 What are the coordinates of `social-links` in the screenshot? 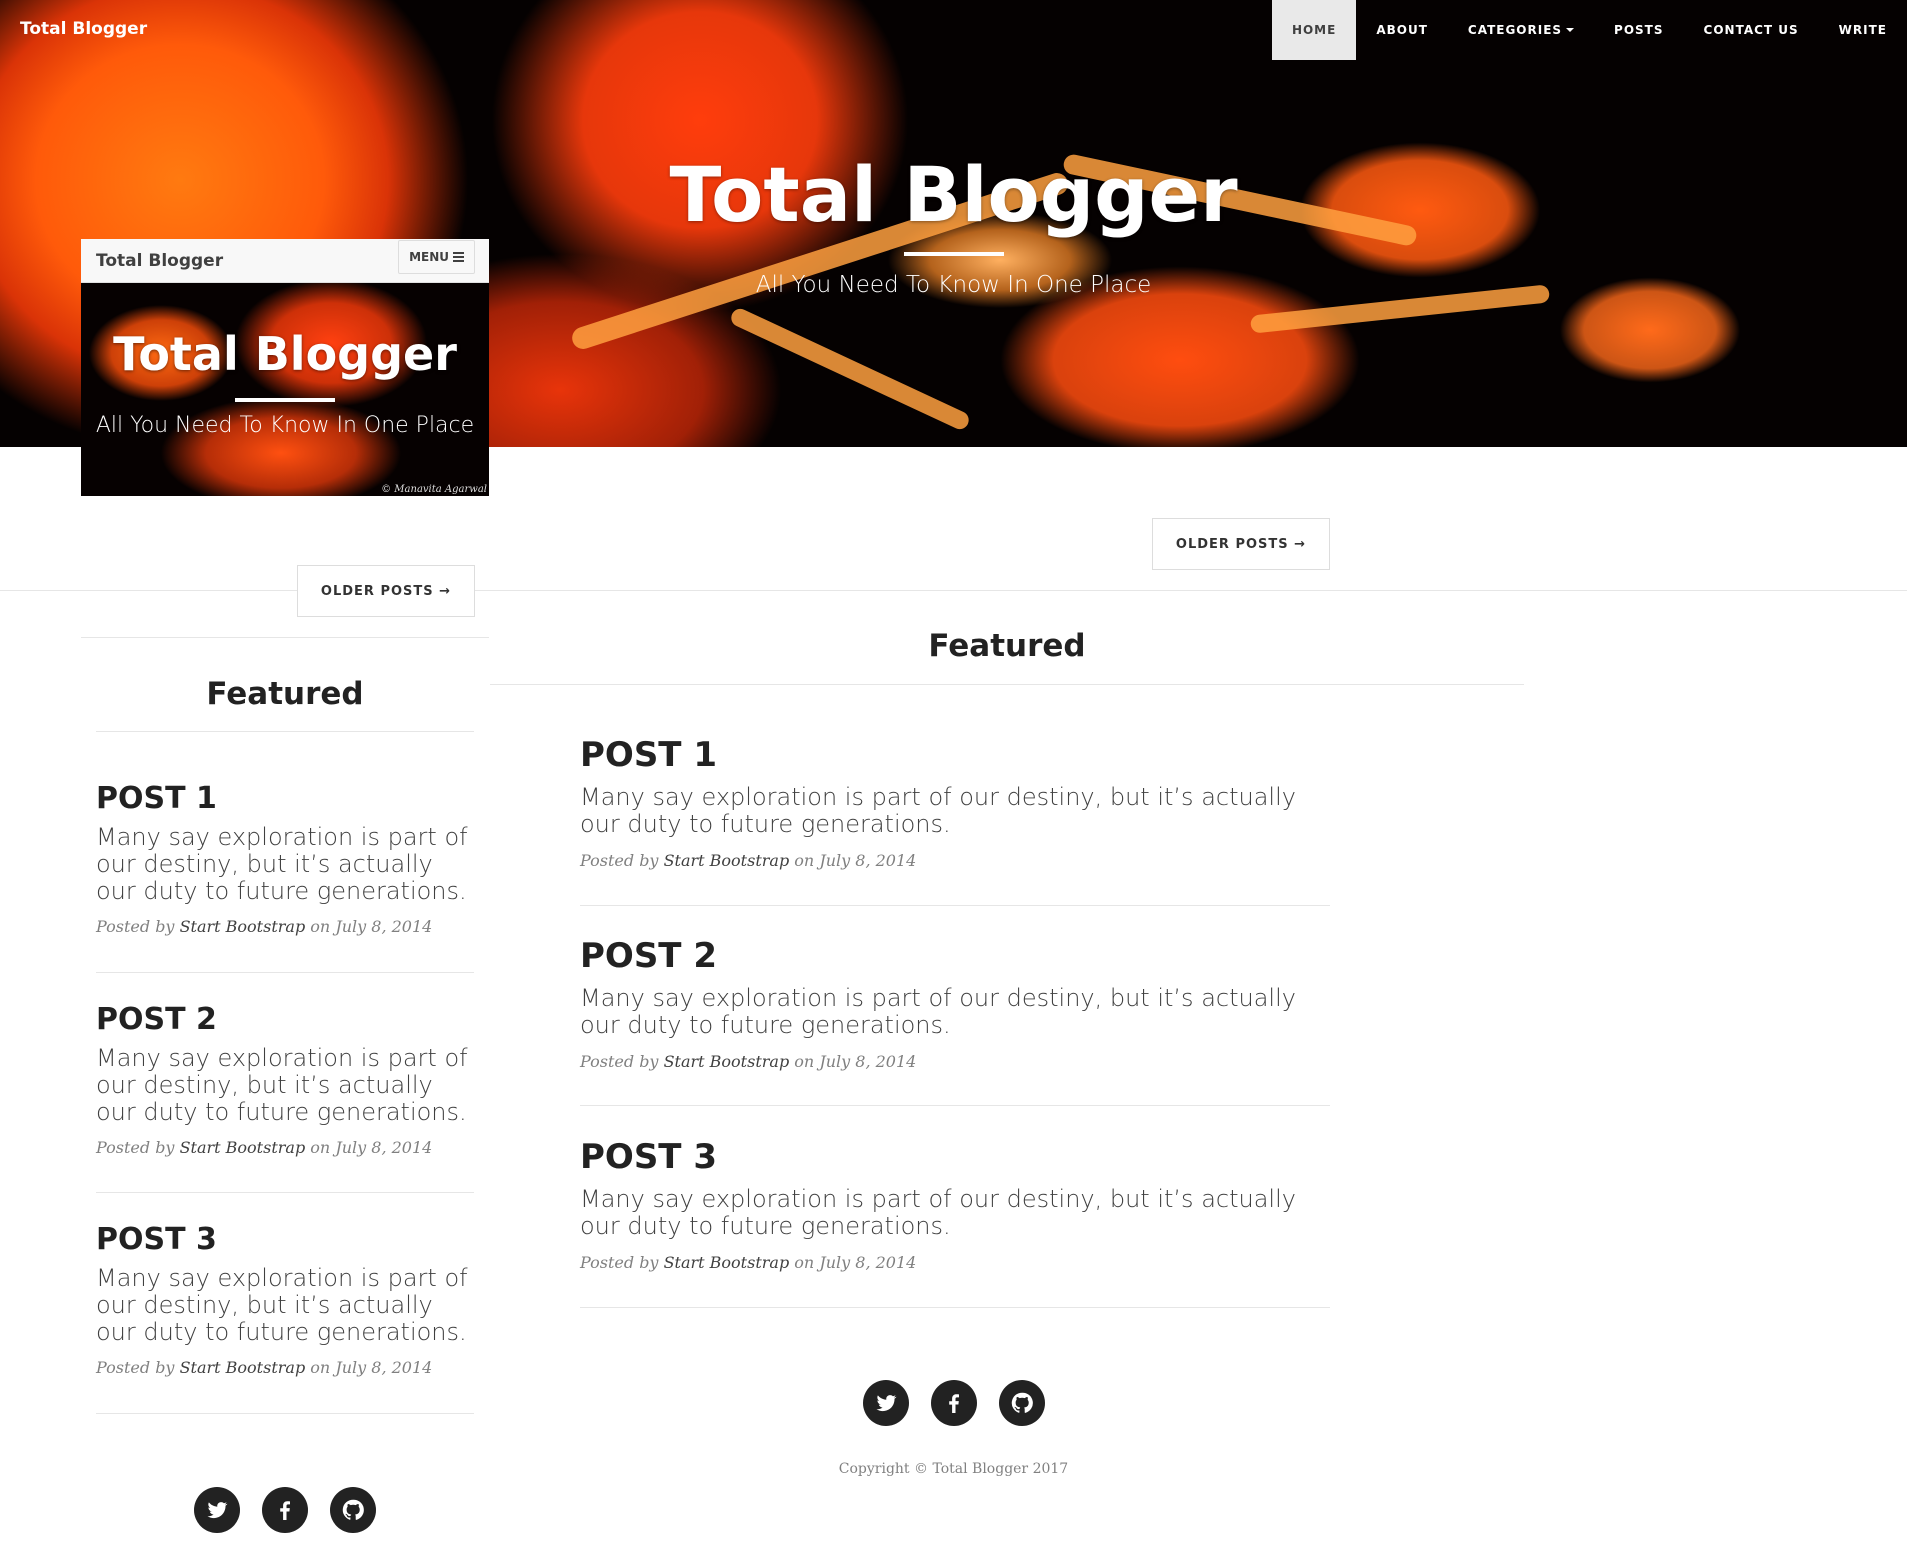 It's located at (954, 1403).